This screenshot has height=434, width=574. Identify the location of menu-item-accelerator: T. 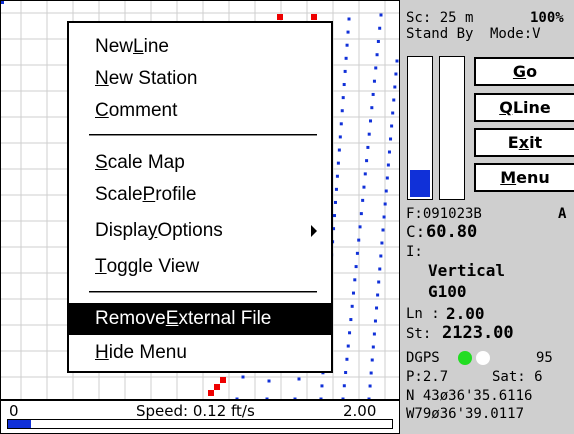
(101, 266).